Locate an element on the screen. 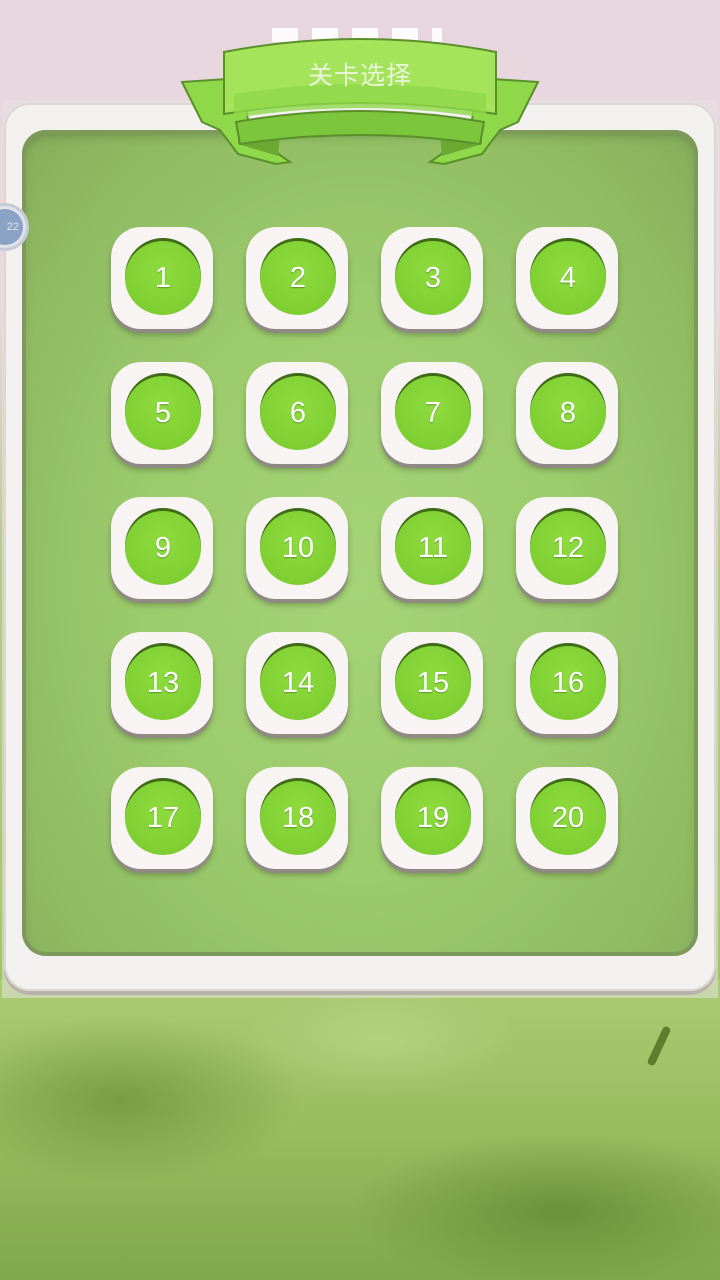 This screenshot has height=1280, width=720. level-number: 15 is located at coordinates (433, 683).